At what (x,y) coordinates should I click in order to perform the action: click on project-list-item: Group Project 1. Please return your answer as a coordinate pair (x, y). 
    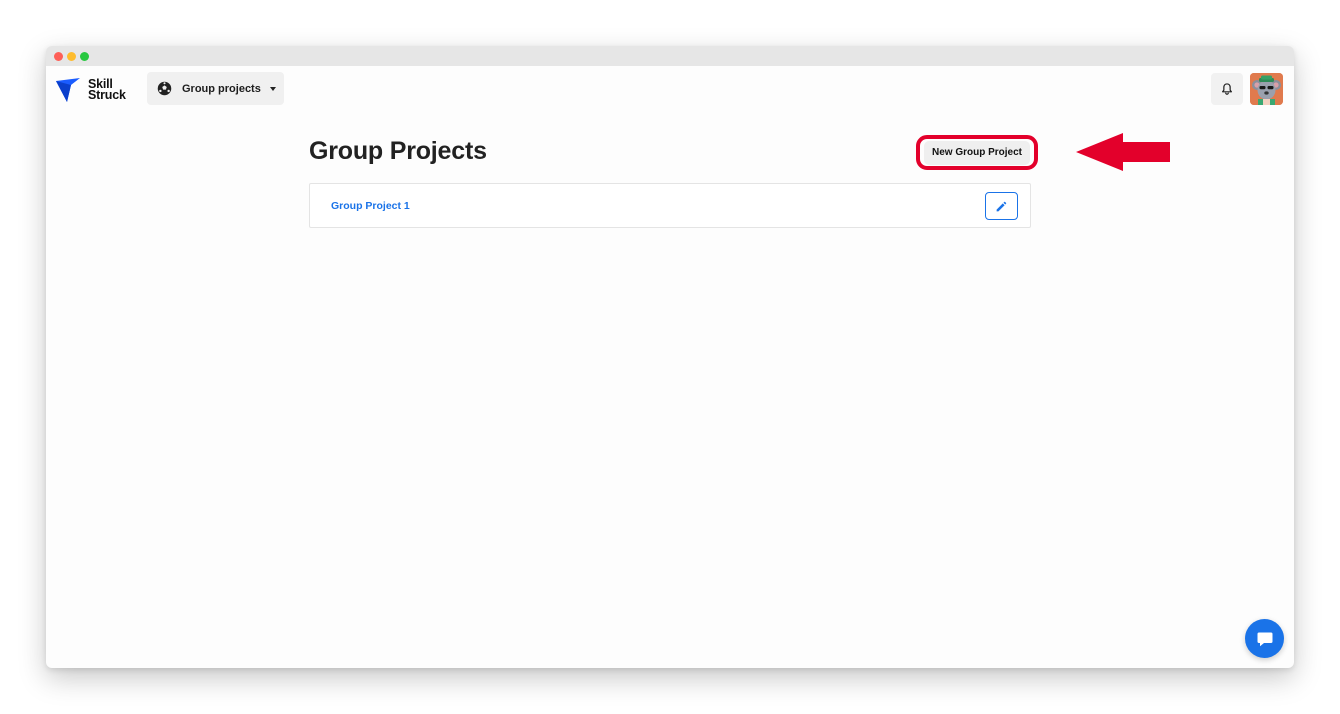
    Looking at the image, I should click on (670, 205).